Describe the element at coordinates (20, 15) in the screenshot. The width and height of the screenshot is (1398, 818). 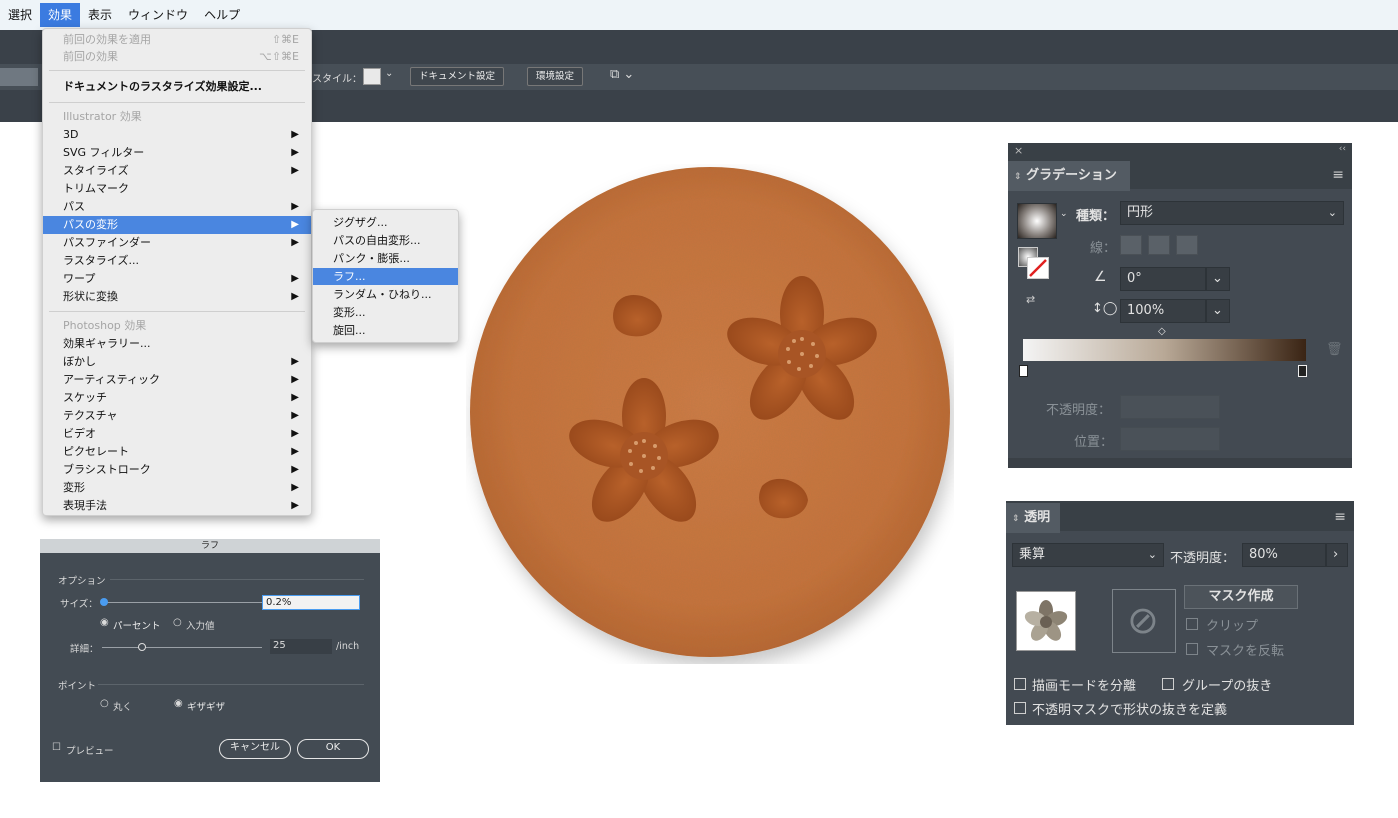
I see `menu-select: 選択` at that location.